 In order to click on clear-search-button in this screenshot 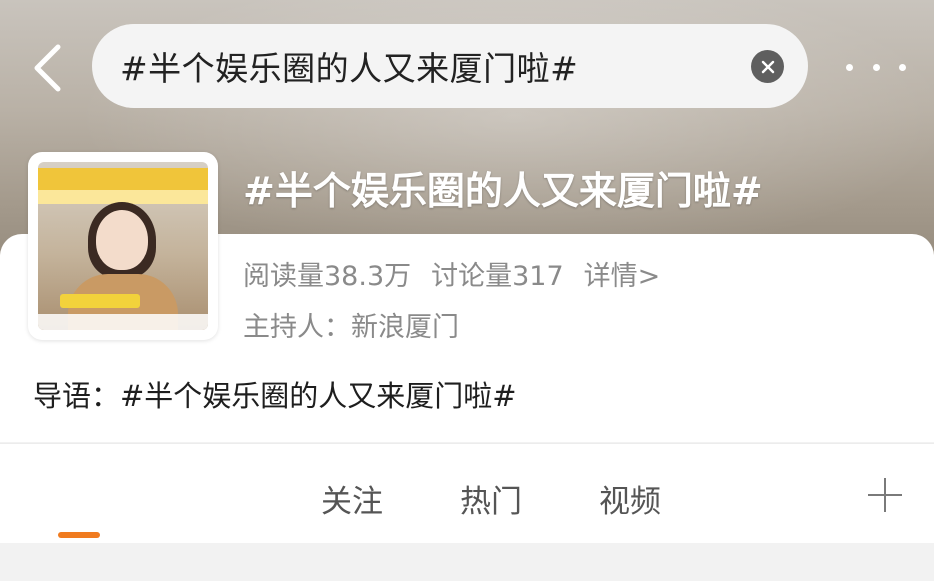, I will do `click(767, 66)`.